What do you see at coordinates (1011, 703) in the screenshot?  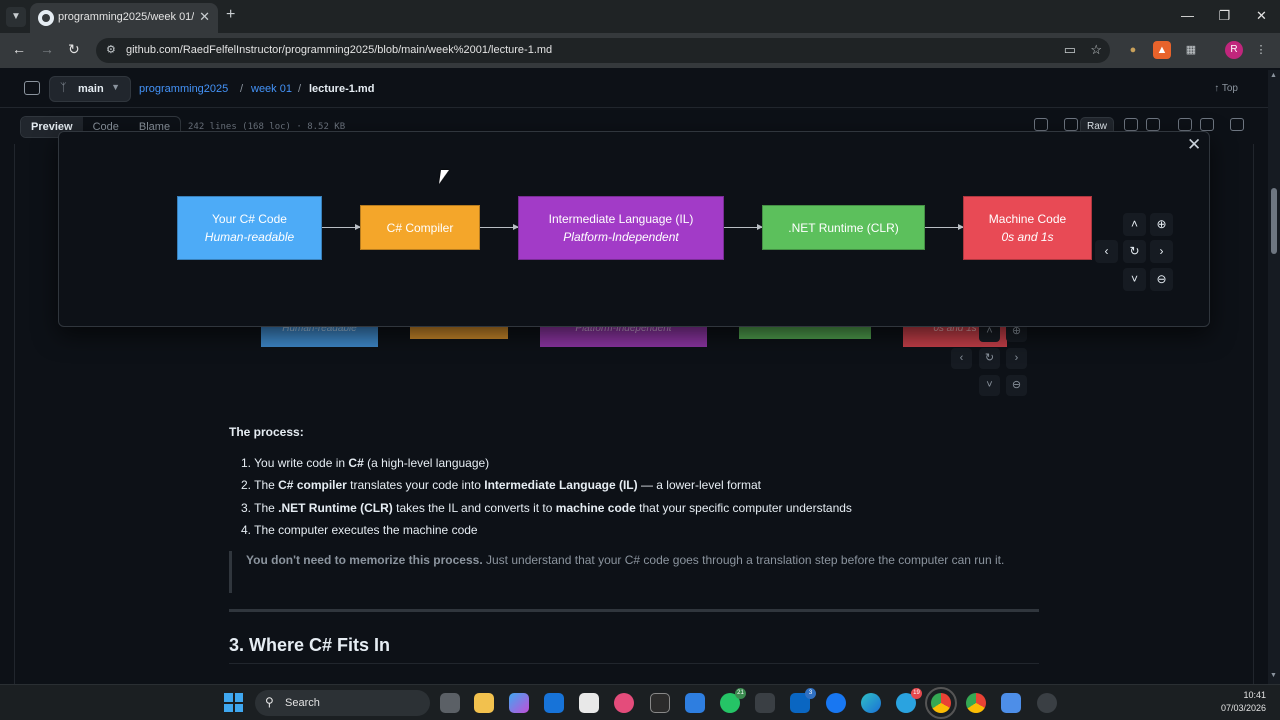 I see `notes-icon` at bounding box center [1011, 703].